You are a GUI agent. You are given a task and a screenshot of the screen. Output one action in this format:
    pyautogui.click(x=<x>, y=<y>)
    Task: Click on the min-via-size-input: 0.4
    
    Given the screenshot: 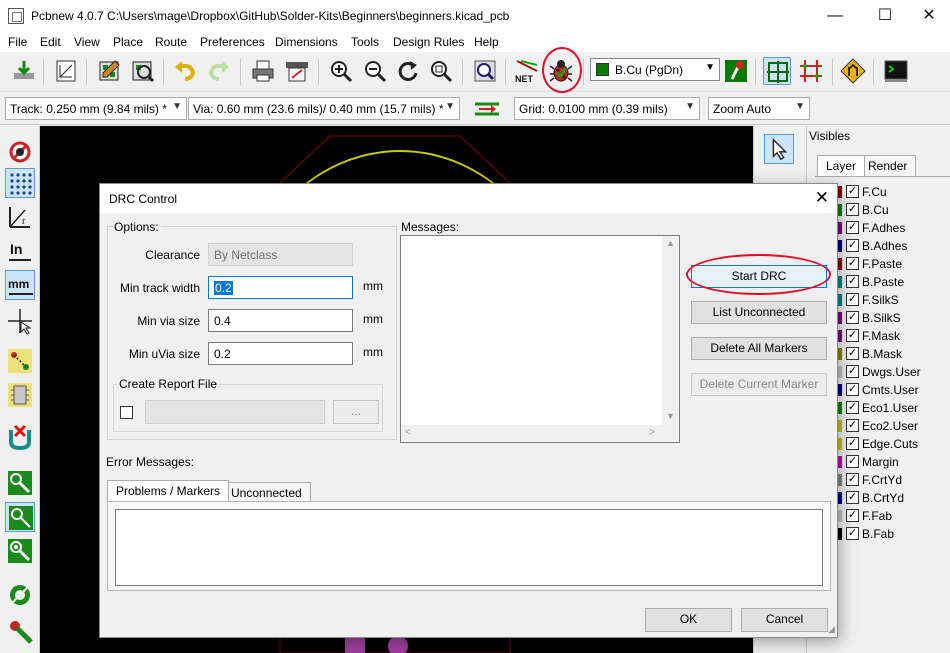 What is the action you would take?
    pyautogui.click(x=280, y=320)
    